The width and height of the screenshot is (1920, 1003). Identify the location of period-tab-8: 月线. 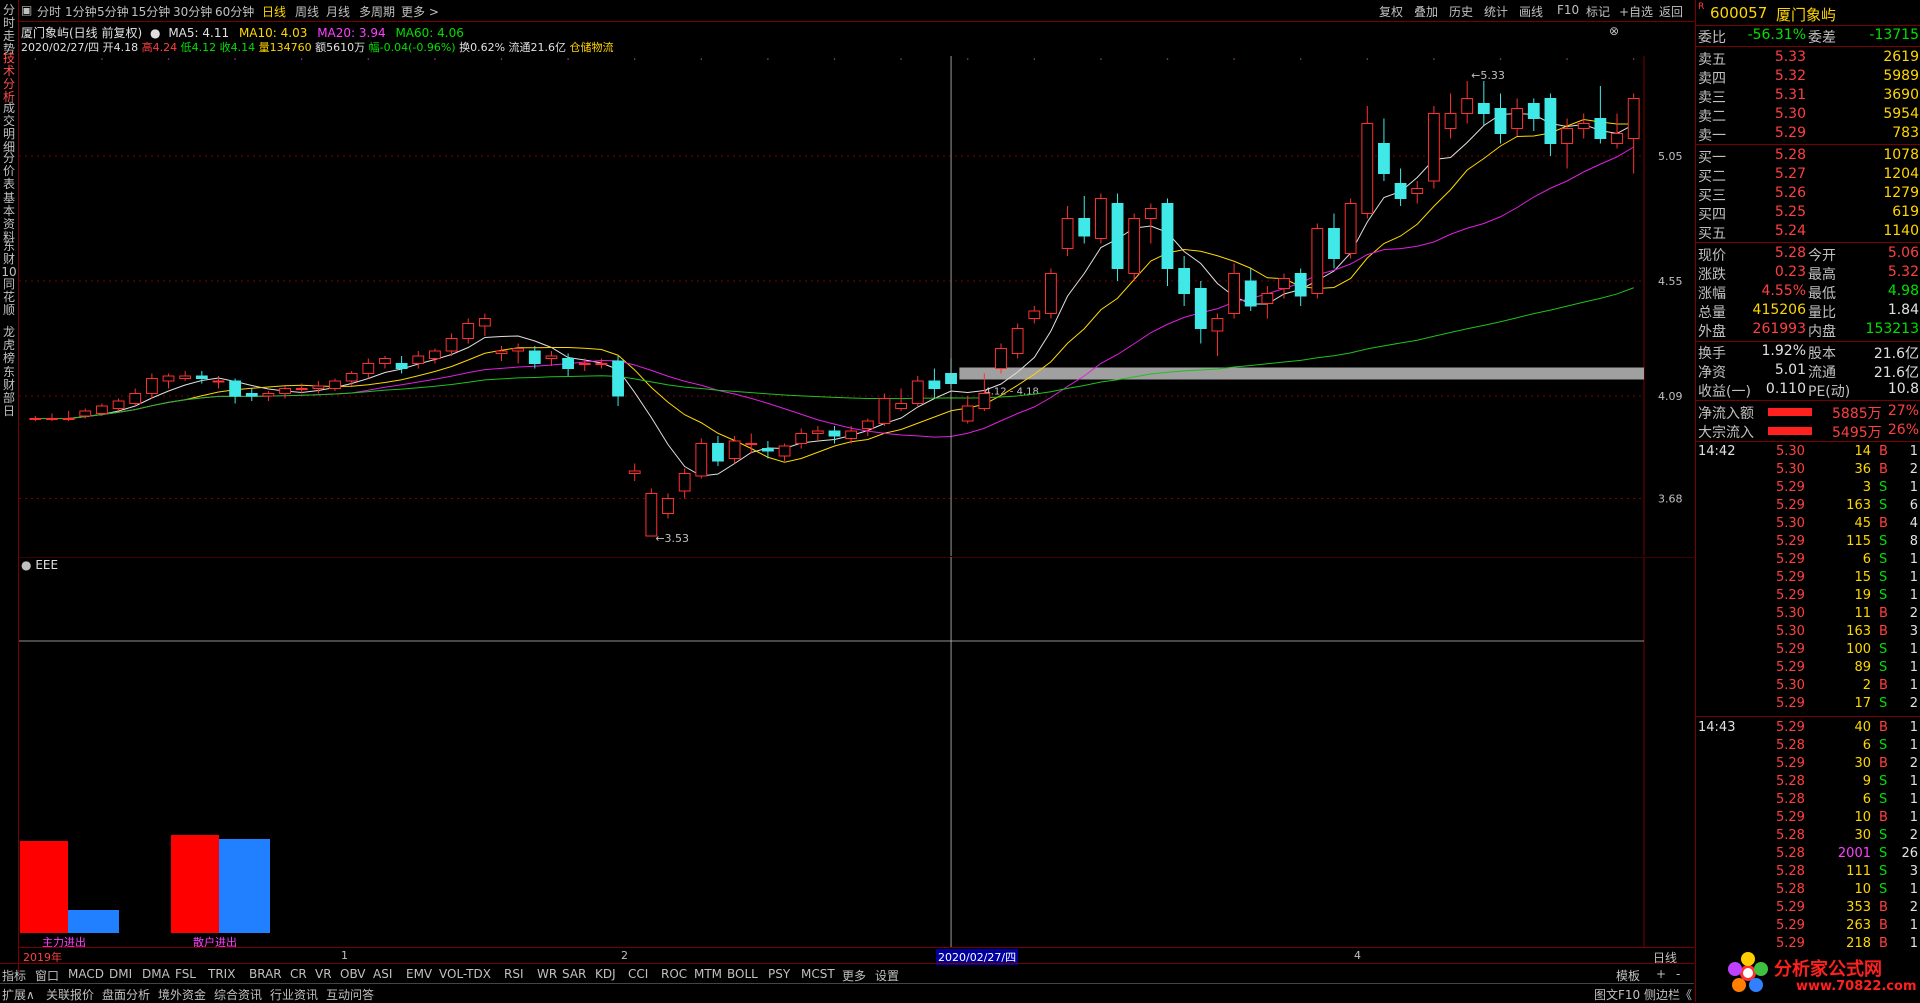
(338, 11).